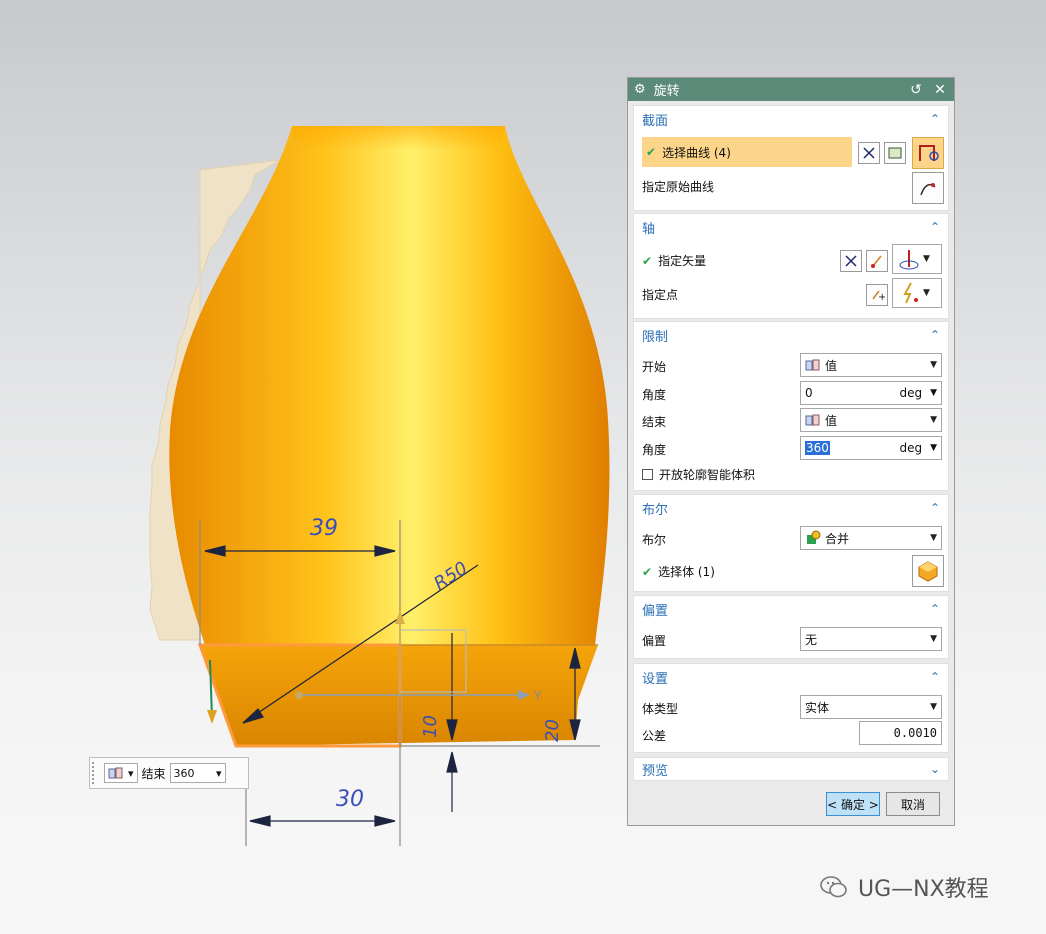 This screenshot has width=1046, height=934. Describe the element at coordinates (791, 677) in the screenshot. I see `settings-header: 设置 ⌃` at that location.